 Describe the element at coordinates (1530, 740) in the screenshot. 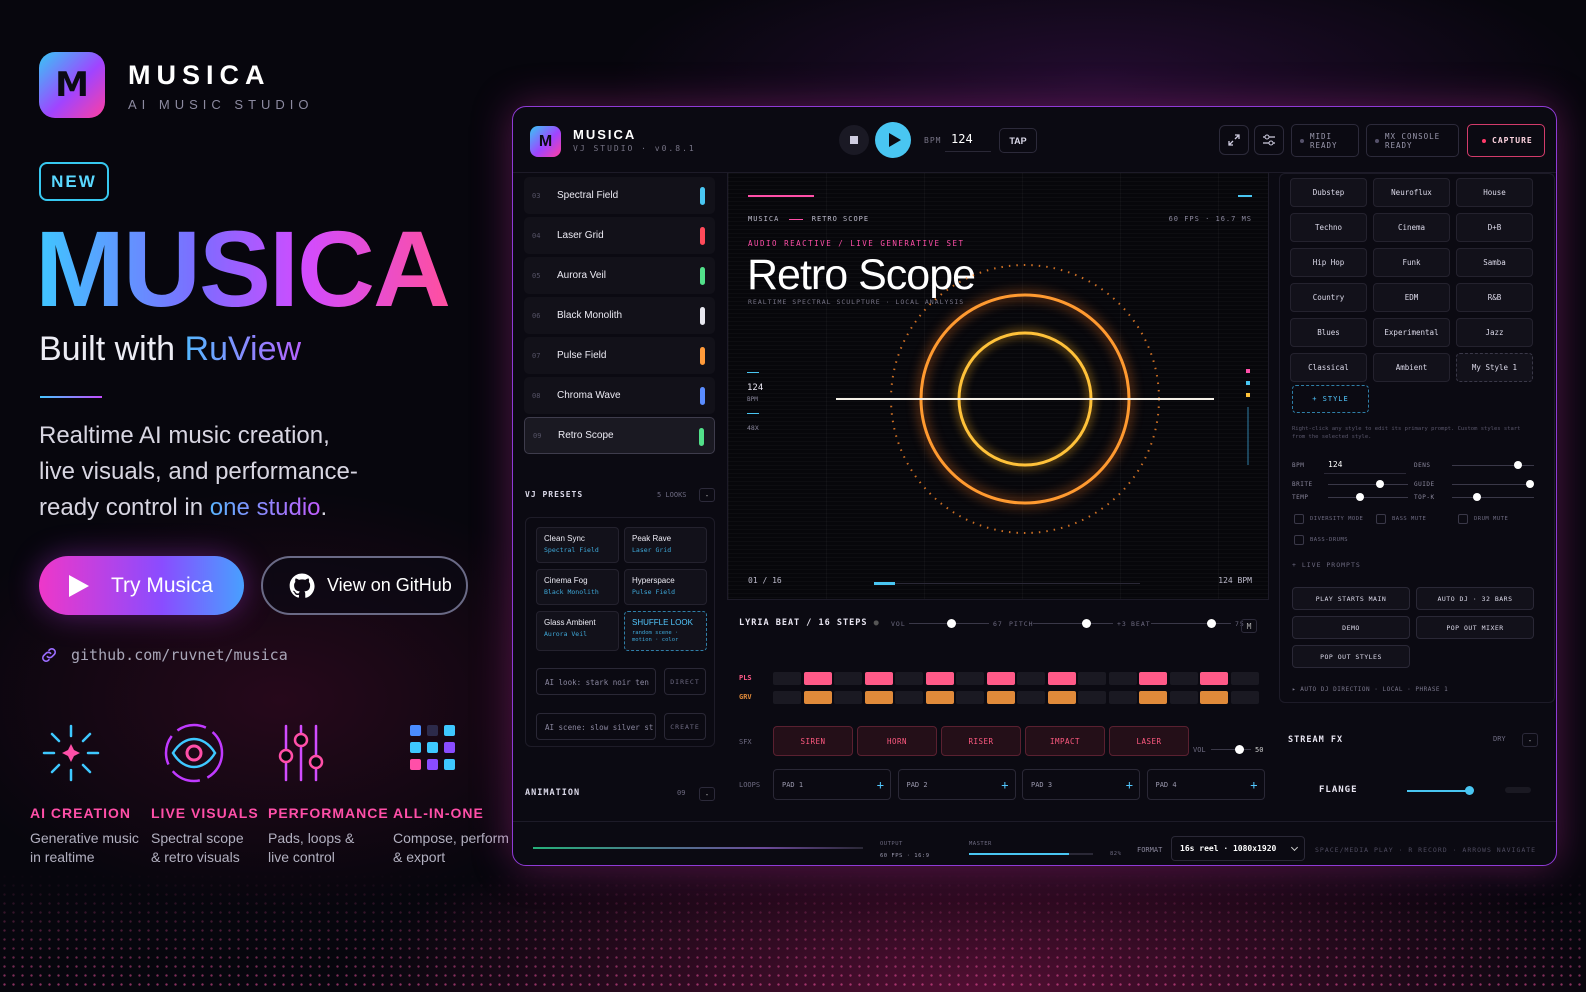

I see `stream-fx-collapse-button: -` at that location.